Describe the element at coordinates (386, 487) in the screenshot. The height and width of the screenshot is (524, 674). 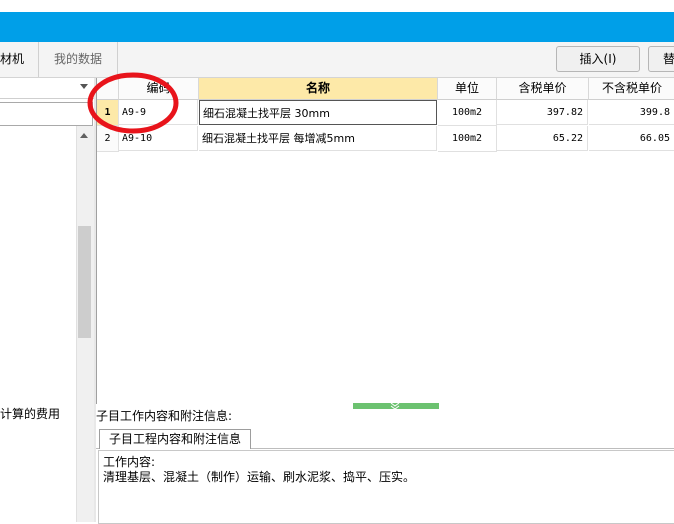
I see `notes-body` at that location.